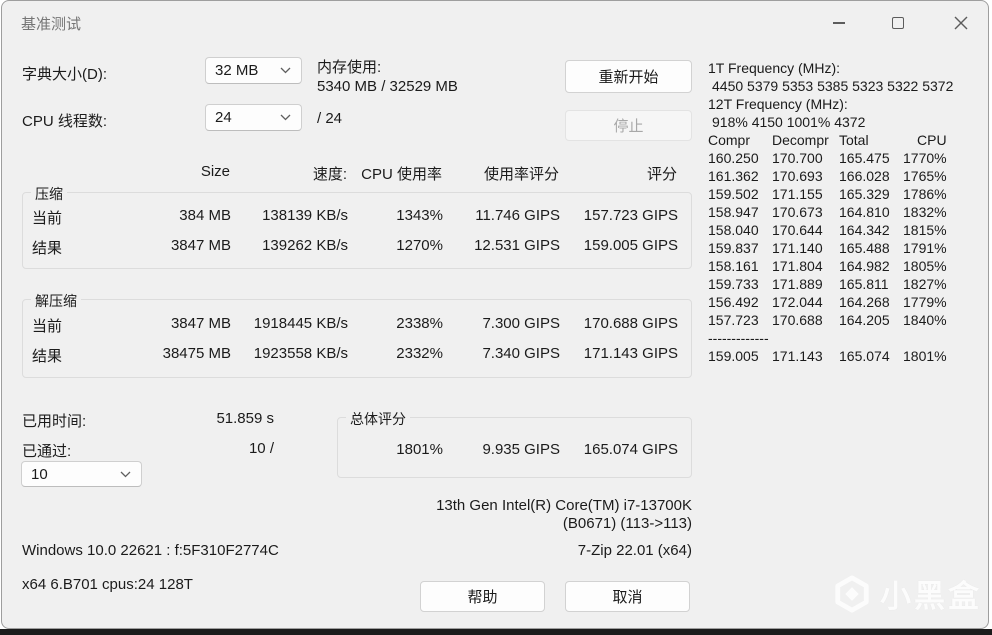 Image resolution: width=992 pixels, height=635 pixels. What do you see at coordinates (64, 74) in the screenshot?
I see `dictionary-size-label: 字典大小(D):` at bounding box center [64, 74].